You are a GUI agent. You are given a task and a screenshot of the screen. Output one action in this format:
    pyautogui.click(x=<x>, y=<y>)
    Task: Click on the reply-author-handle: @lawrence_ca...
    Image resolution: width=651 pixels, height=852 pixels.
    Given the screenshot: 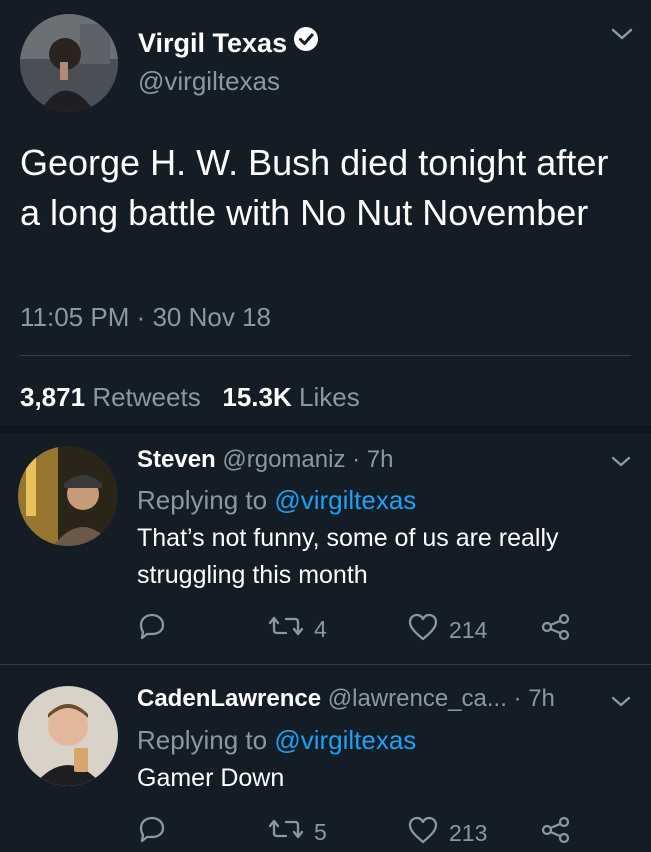 What is the action you would take?
    pyautogui.click(x=417, y=698)
    